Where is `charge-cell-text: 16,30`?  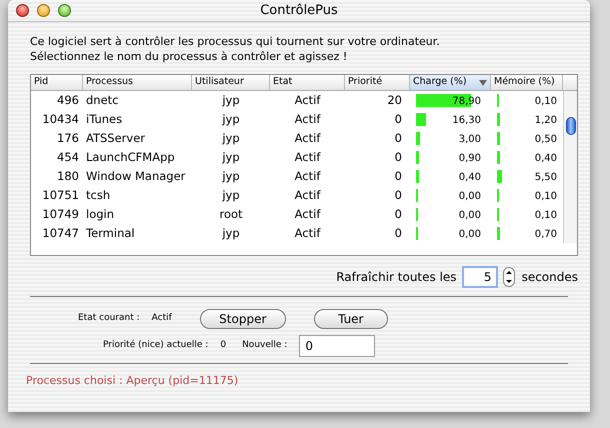 charge-cell-text: 16,30 is located at coordinates (466, 121).